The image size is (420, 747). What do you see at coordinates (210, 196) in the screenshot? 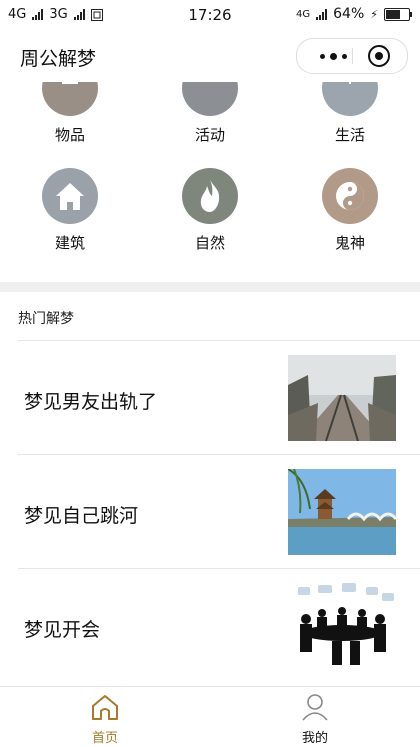
I see `fire-icon` at bounding box center [210, 196].